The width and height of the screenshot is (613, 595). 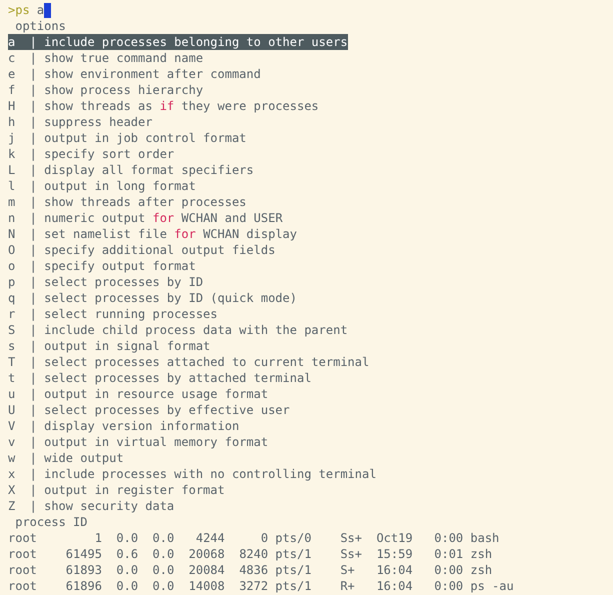 What do you see at coordinates (160, 378) in the screenshot?
I see `option-row: t | select processes by attached terminal` at bounding box center [160, 378].